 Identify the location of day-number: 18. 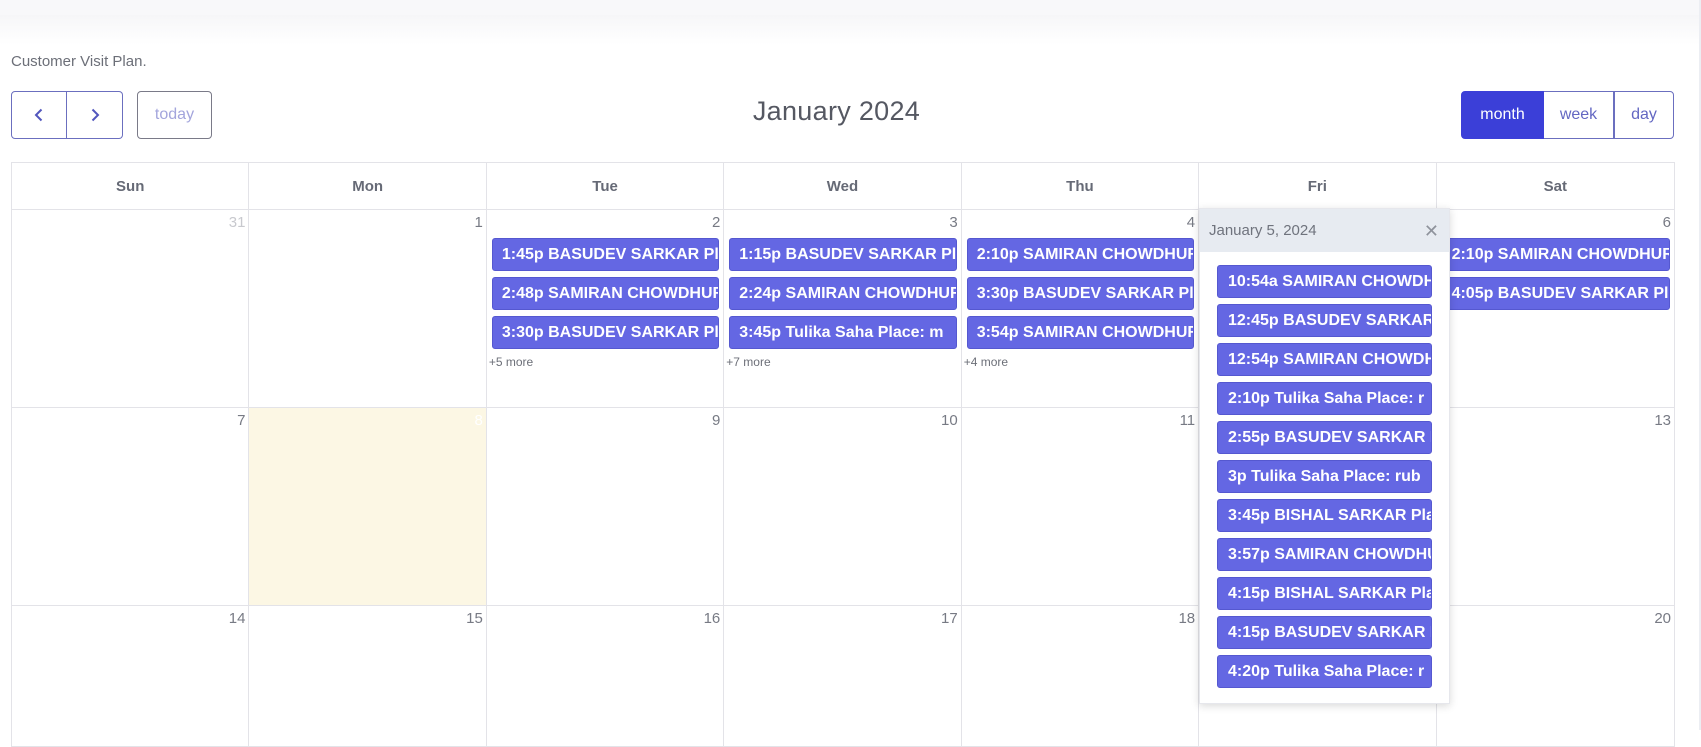
(1186, 618).